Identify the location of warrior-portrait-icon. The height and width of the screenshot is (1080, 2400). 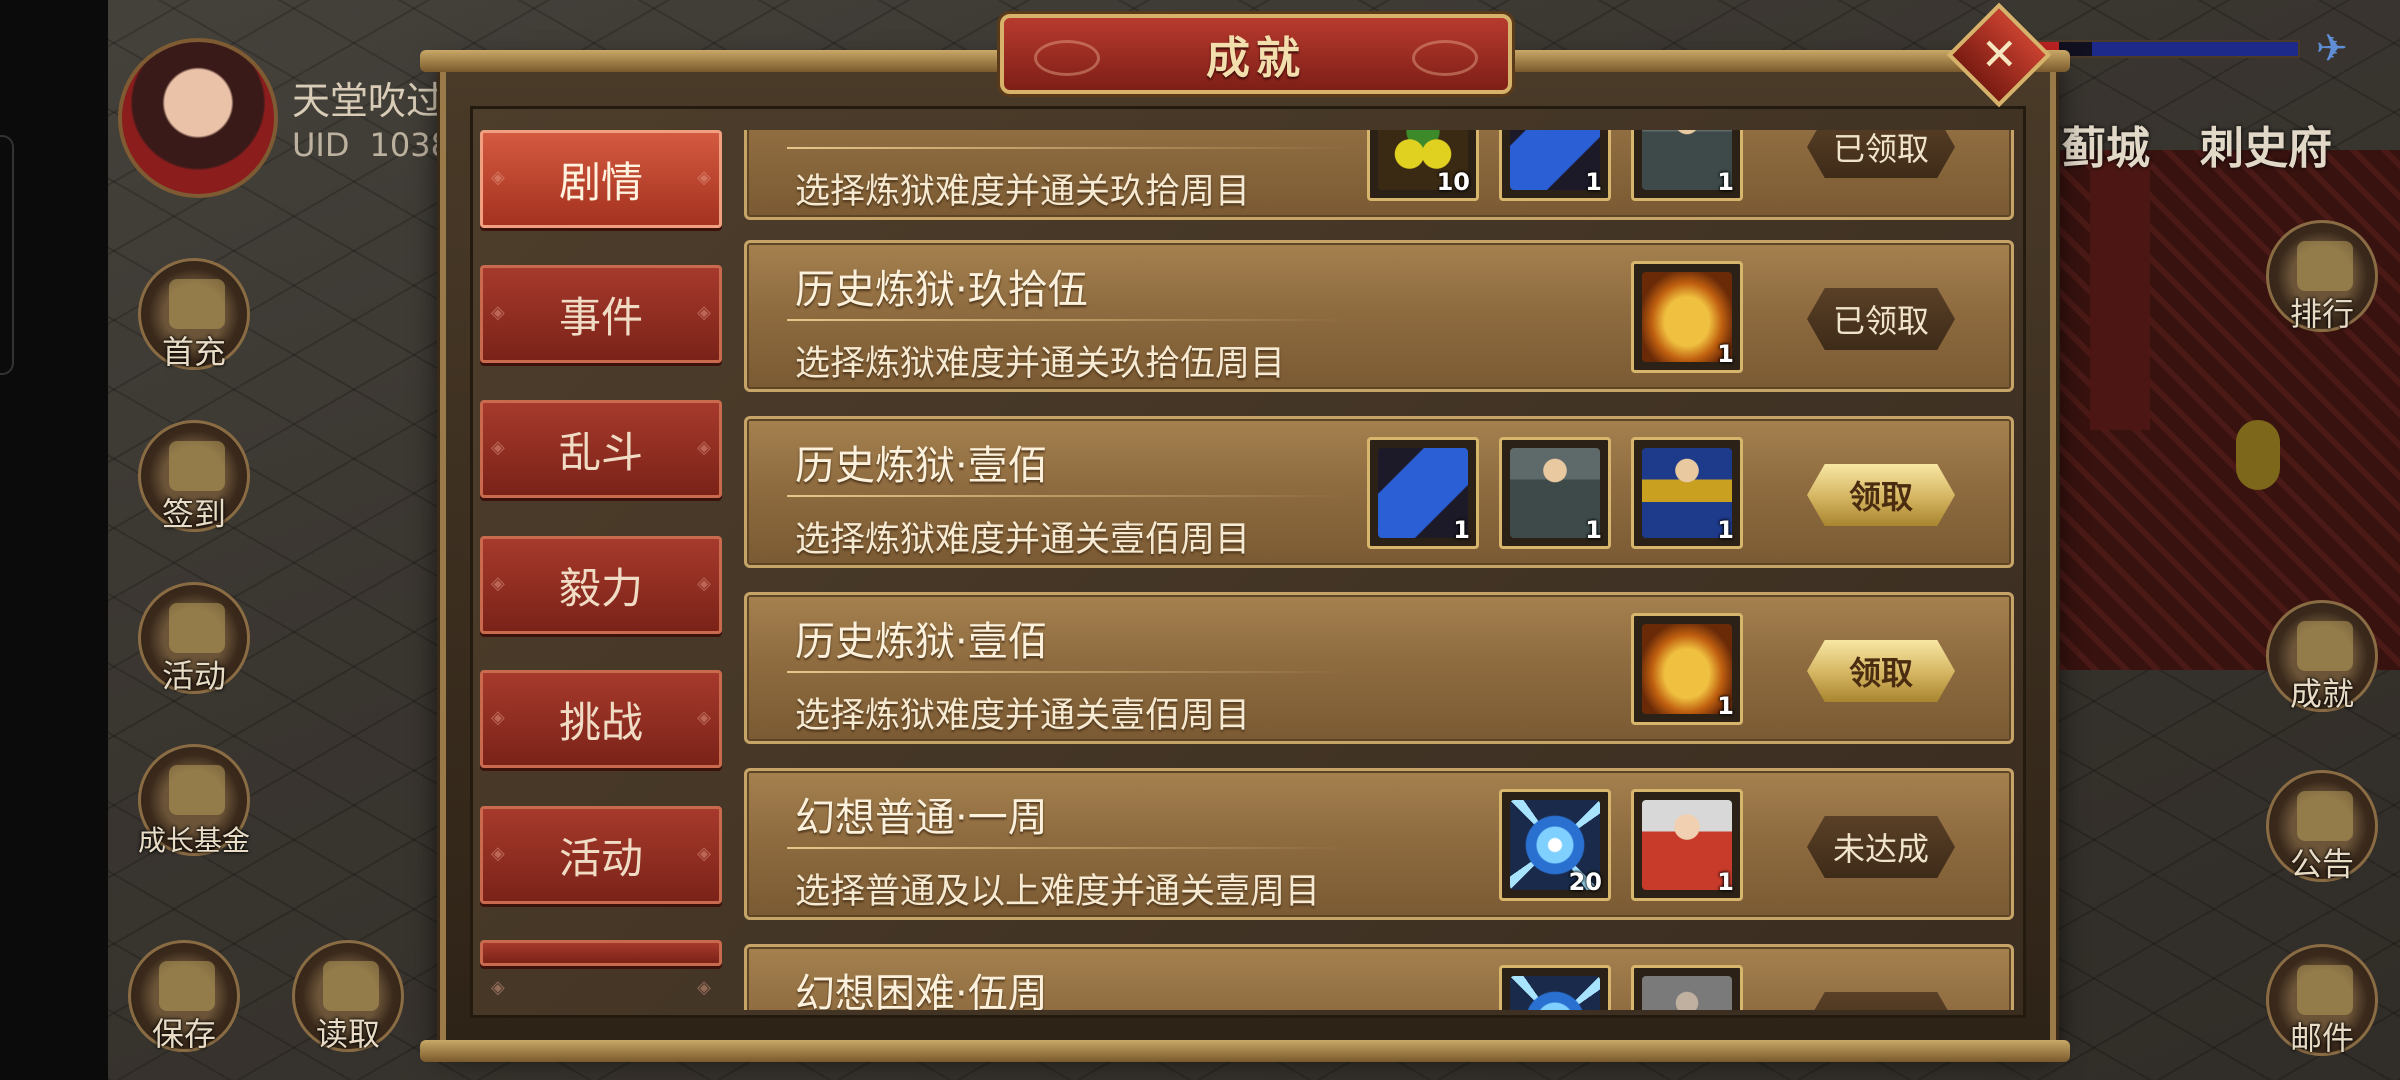
(1687, 993).